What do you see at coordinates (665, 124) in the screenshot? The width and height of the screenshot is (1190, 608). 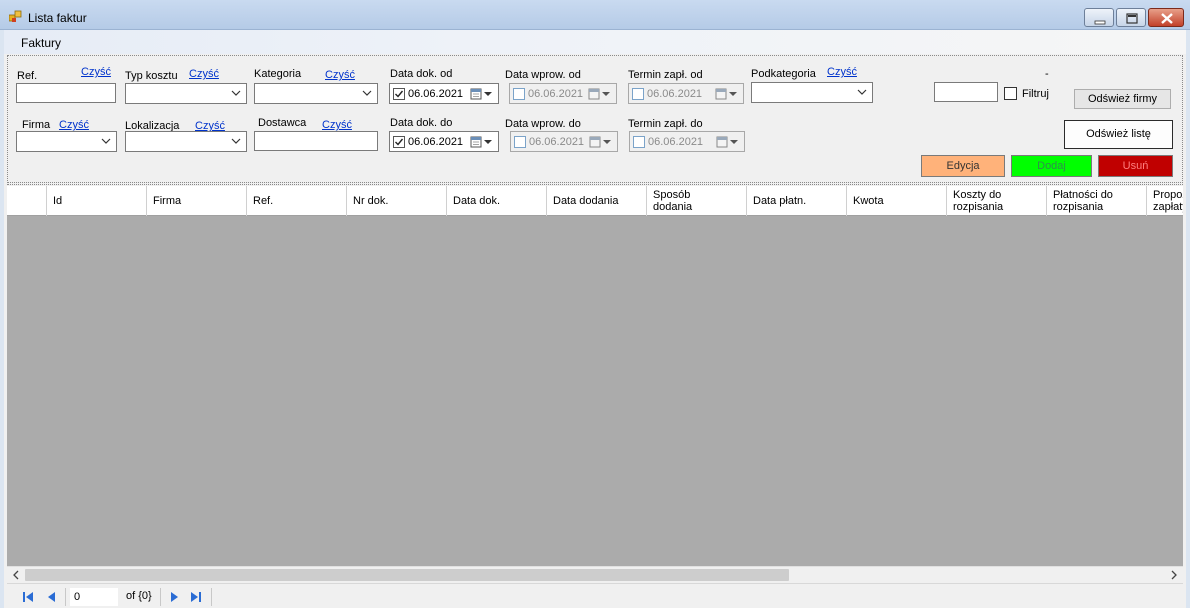 I see `termin-zapl-do-label: Termin zapł. do` at bounding box center [665, 124].